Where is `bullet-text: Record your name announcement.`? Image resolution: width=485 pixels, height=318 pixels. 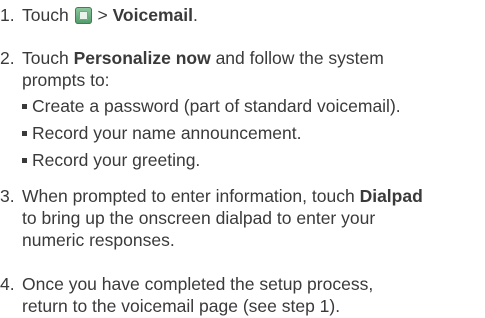 bullet-text: Record your name announcement. is located at coordinates (167, 133).